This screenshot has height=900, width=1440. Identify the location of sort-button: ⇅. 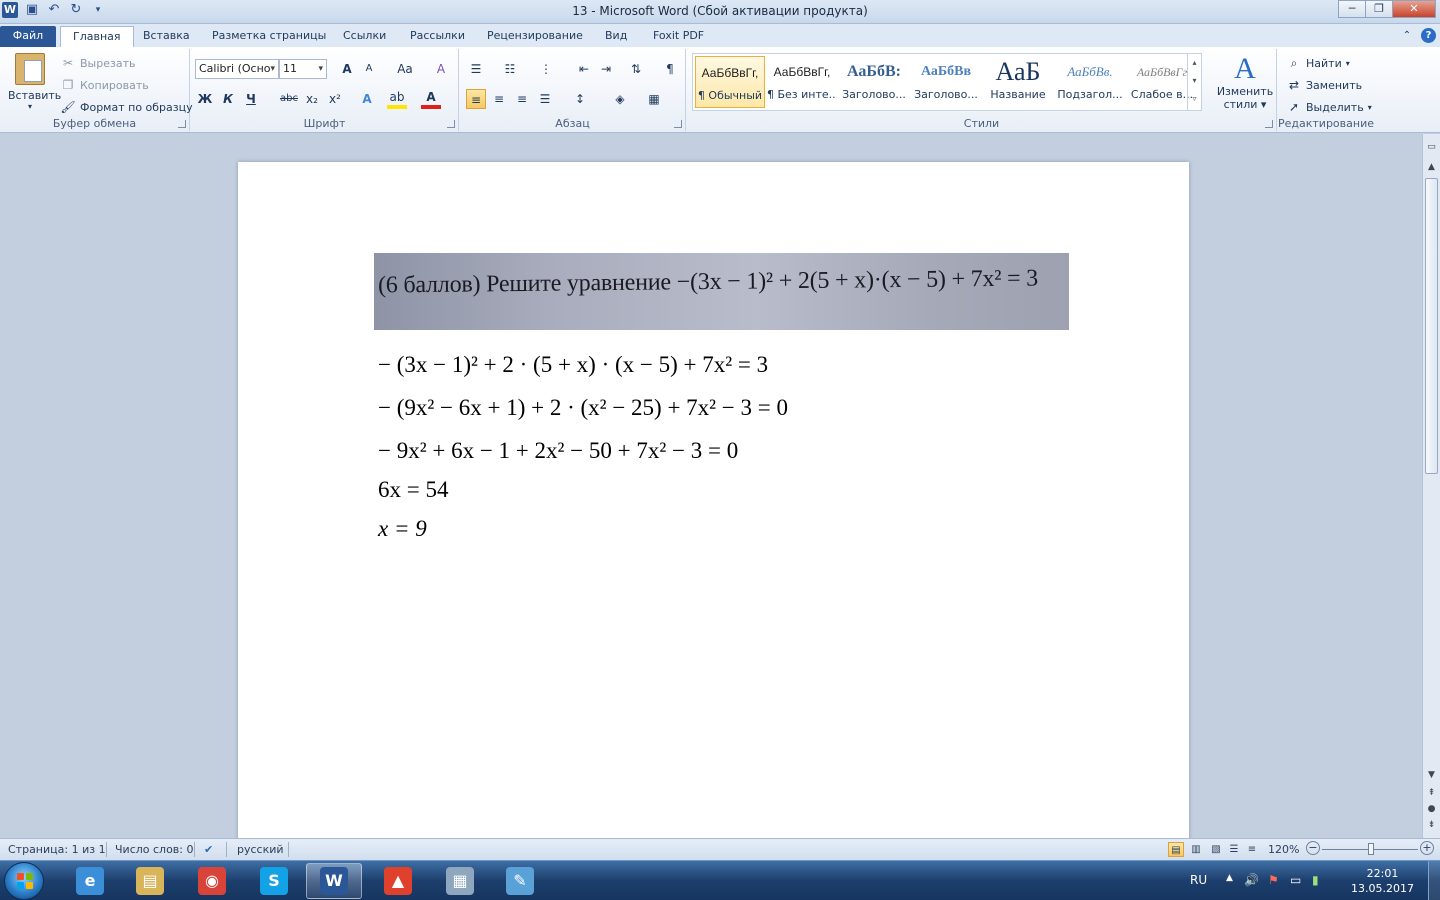
(636, 69).